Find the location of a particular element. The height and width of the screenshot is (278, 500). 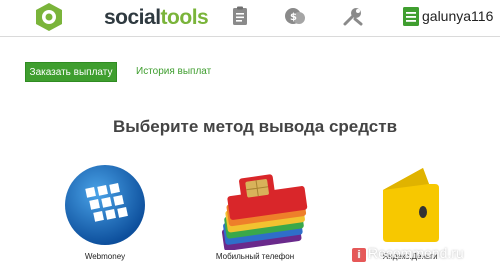

payout-history-link: История выплат is located at coordinates (173, 71).